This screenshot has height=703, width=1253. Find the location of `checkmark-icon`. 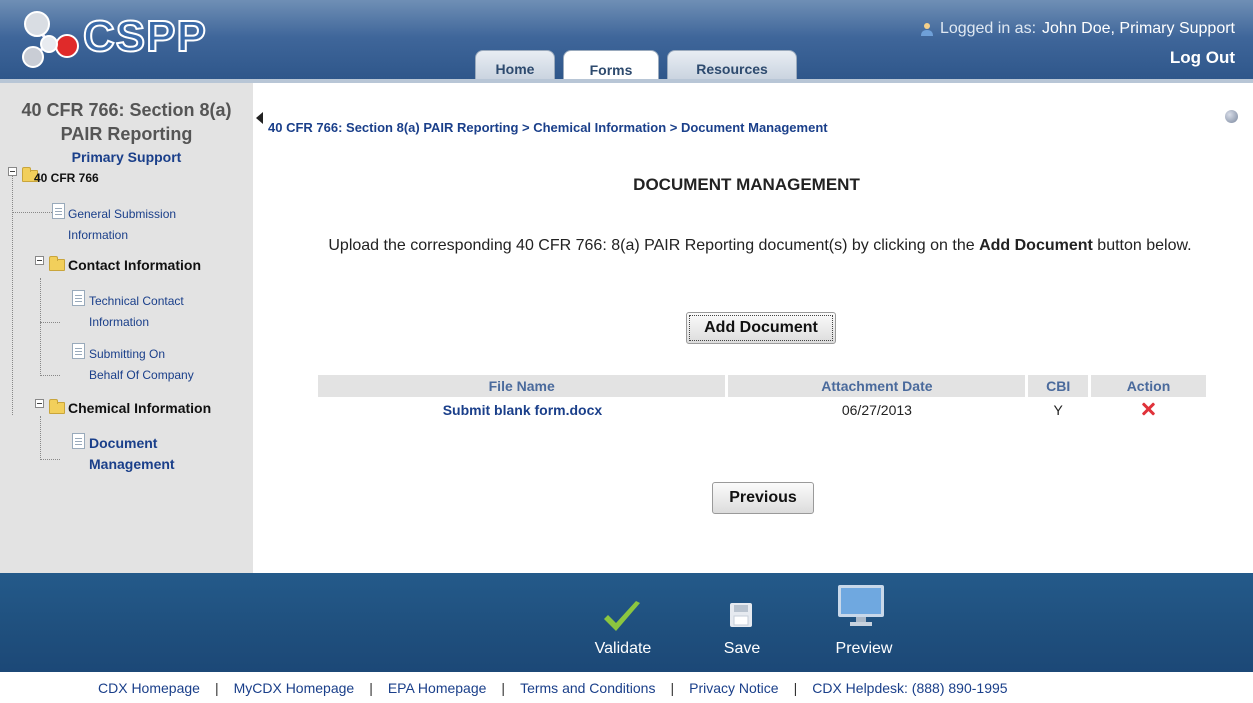

checkmark-icon is located at coordinates (622, 616).